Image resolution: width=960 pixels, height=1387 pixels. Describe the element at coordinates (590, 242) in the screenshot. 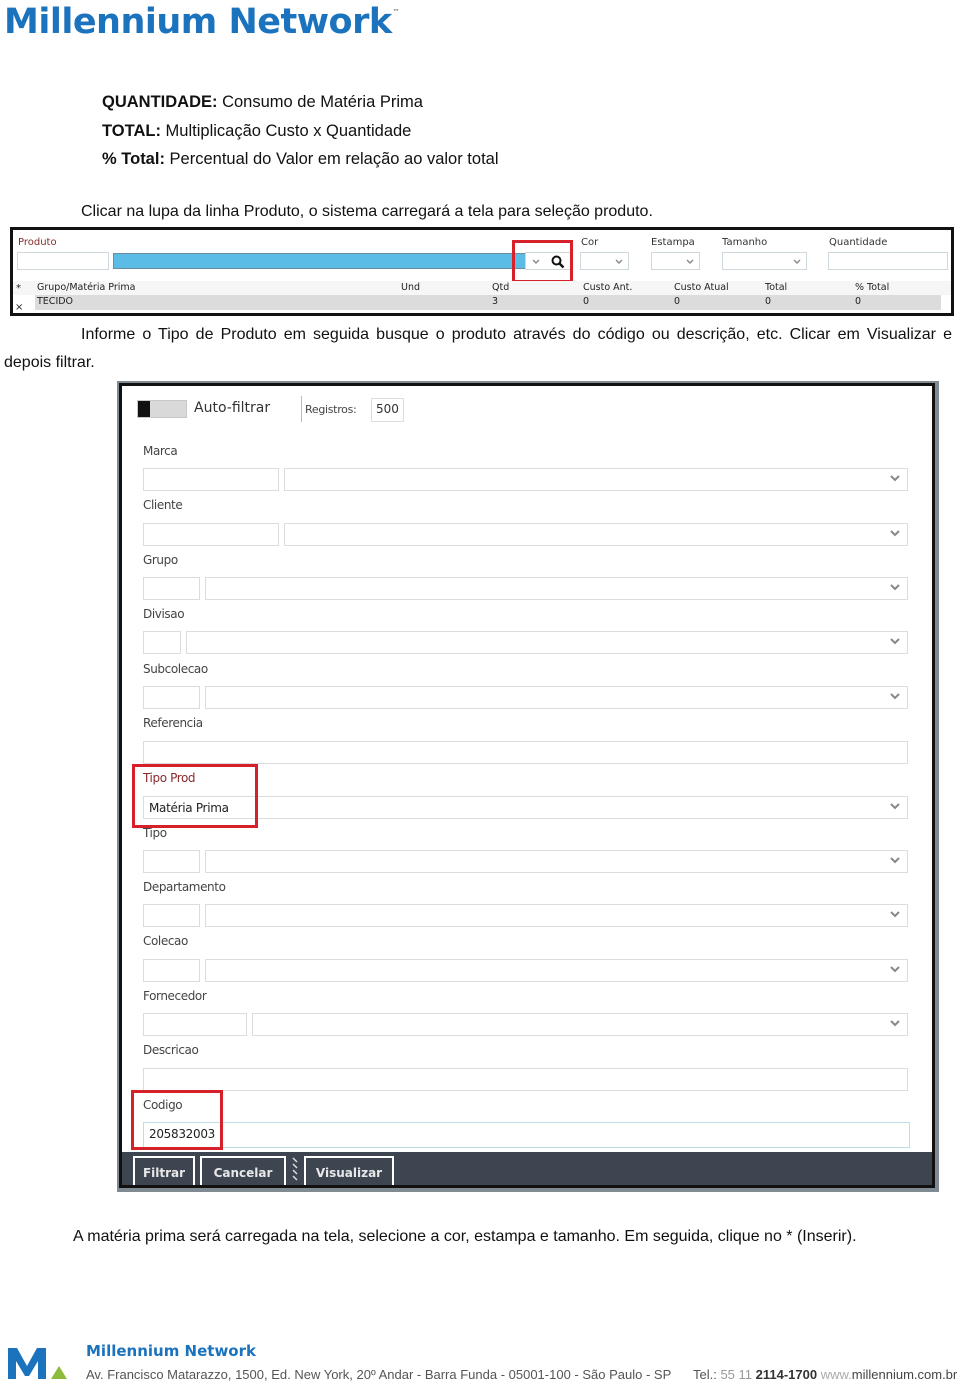

I see `cor-label: Cor` at that location.